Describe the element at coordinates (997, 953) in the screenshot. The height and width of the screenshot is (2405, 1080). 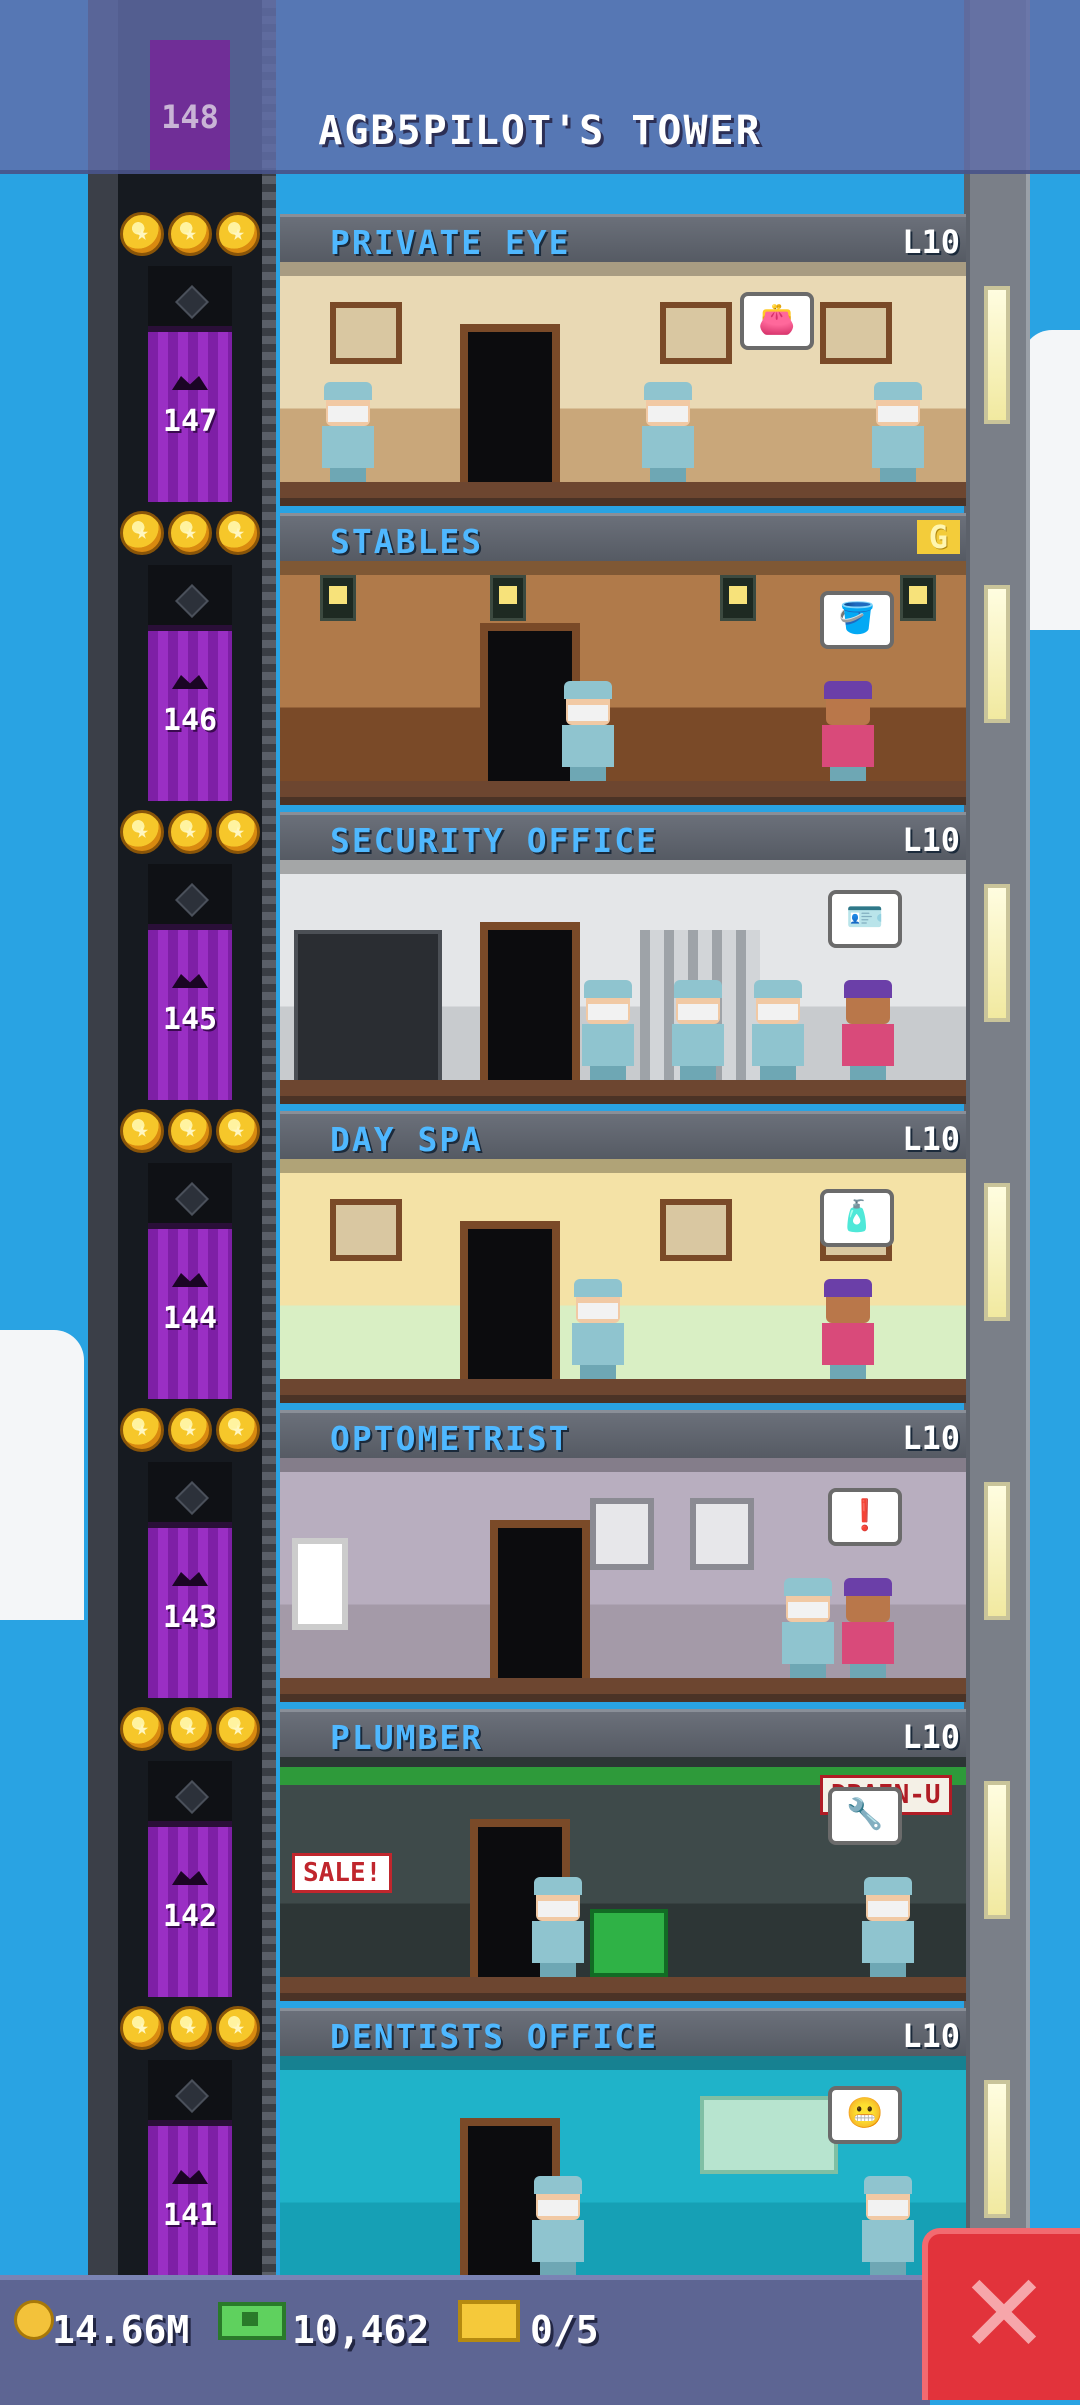
I see `wall-light` at that location.